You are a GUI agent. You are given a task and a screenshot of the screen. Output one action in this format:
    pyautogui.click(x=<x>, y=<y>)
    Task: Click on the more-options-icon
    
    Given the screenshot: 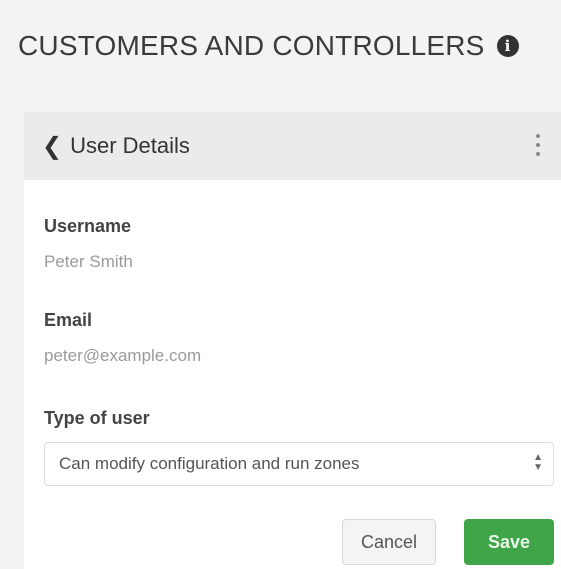 What is the action you would take?
    pyautogui.click(x=538, y=145)
    